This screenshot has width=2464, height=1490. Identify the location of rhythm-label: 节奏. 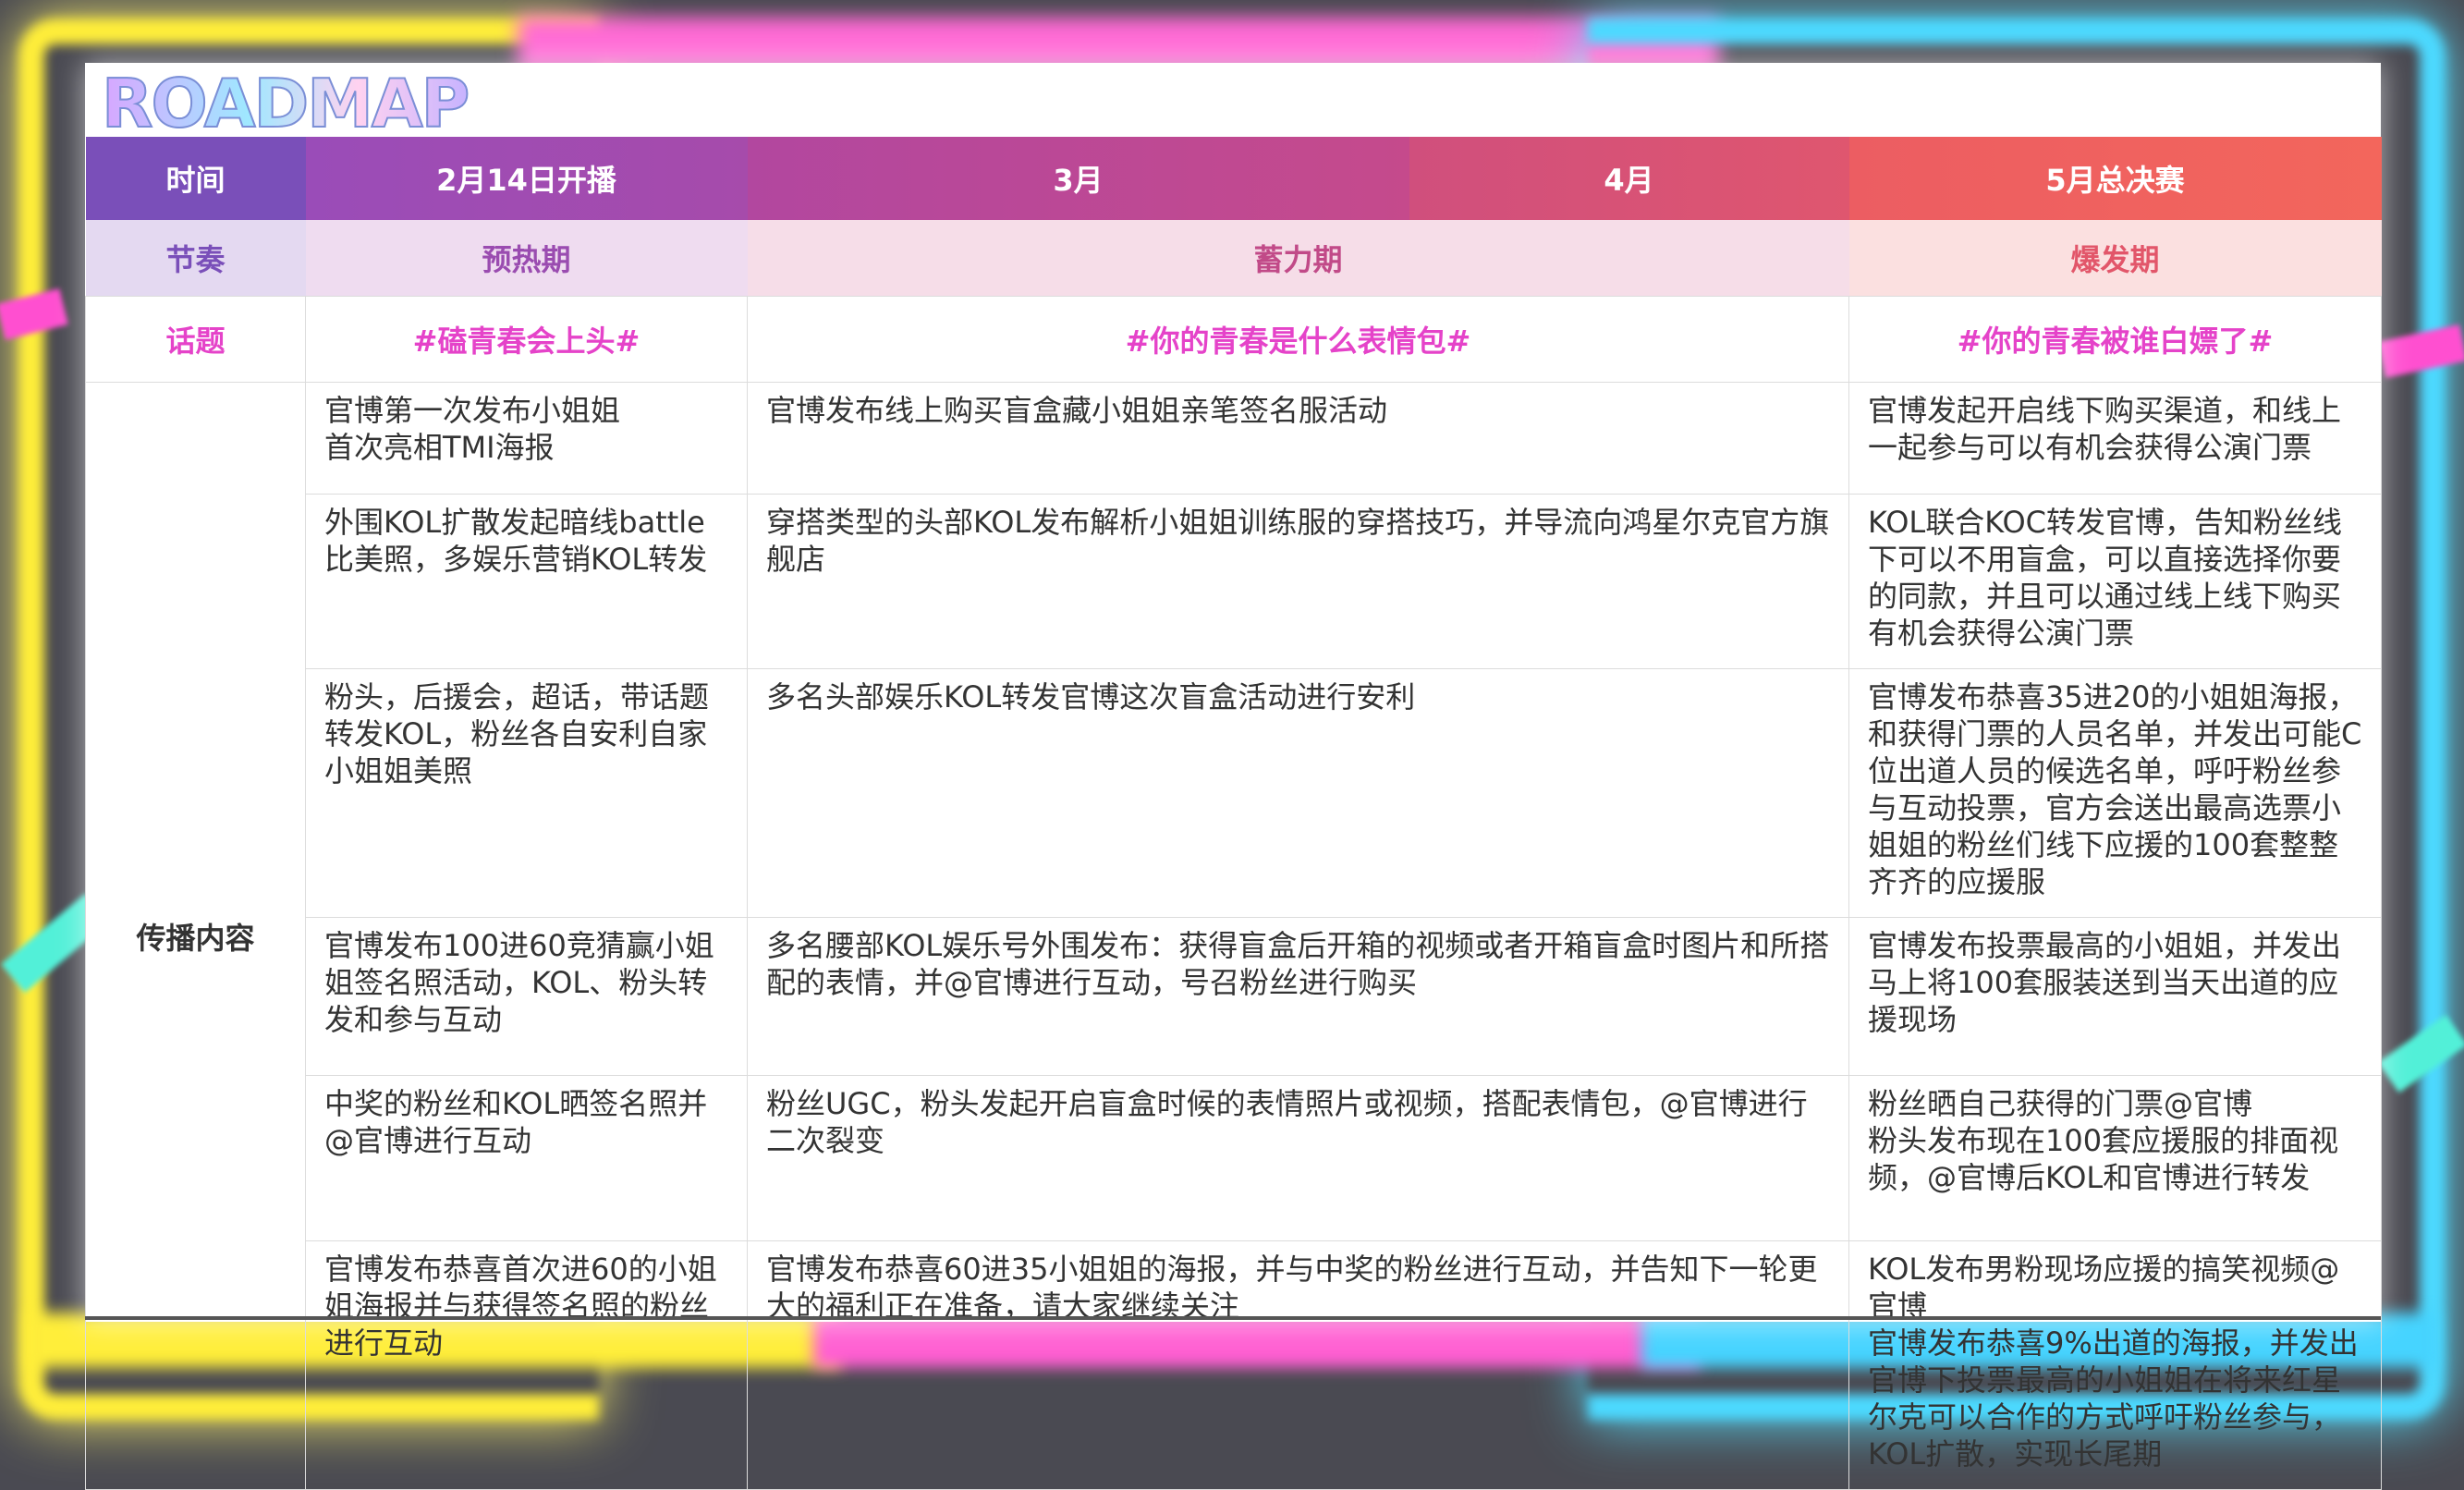
(195, 258).